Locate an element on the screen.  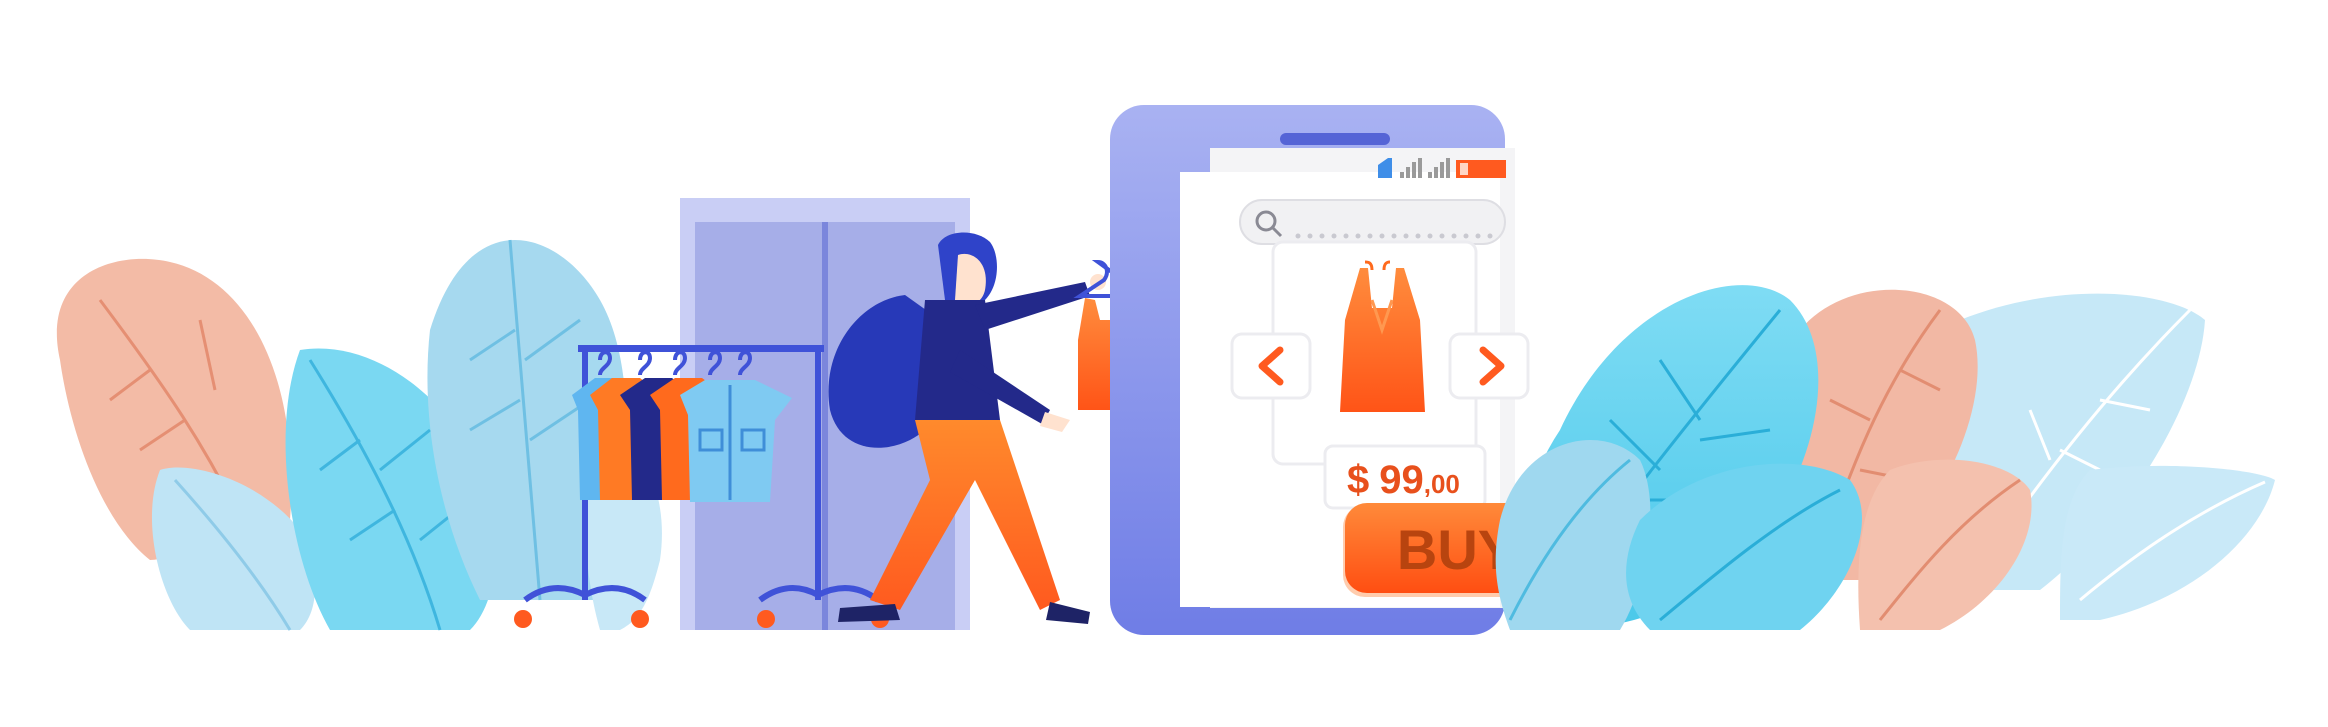
battery-icon is located at coordinates (1481, 169).